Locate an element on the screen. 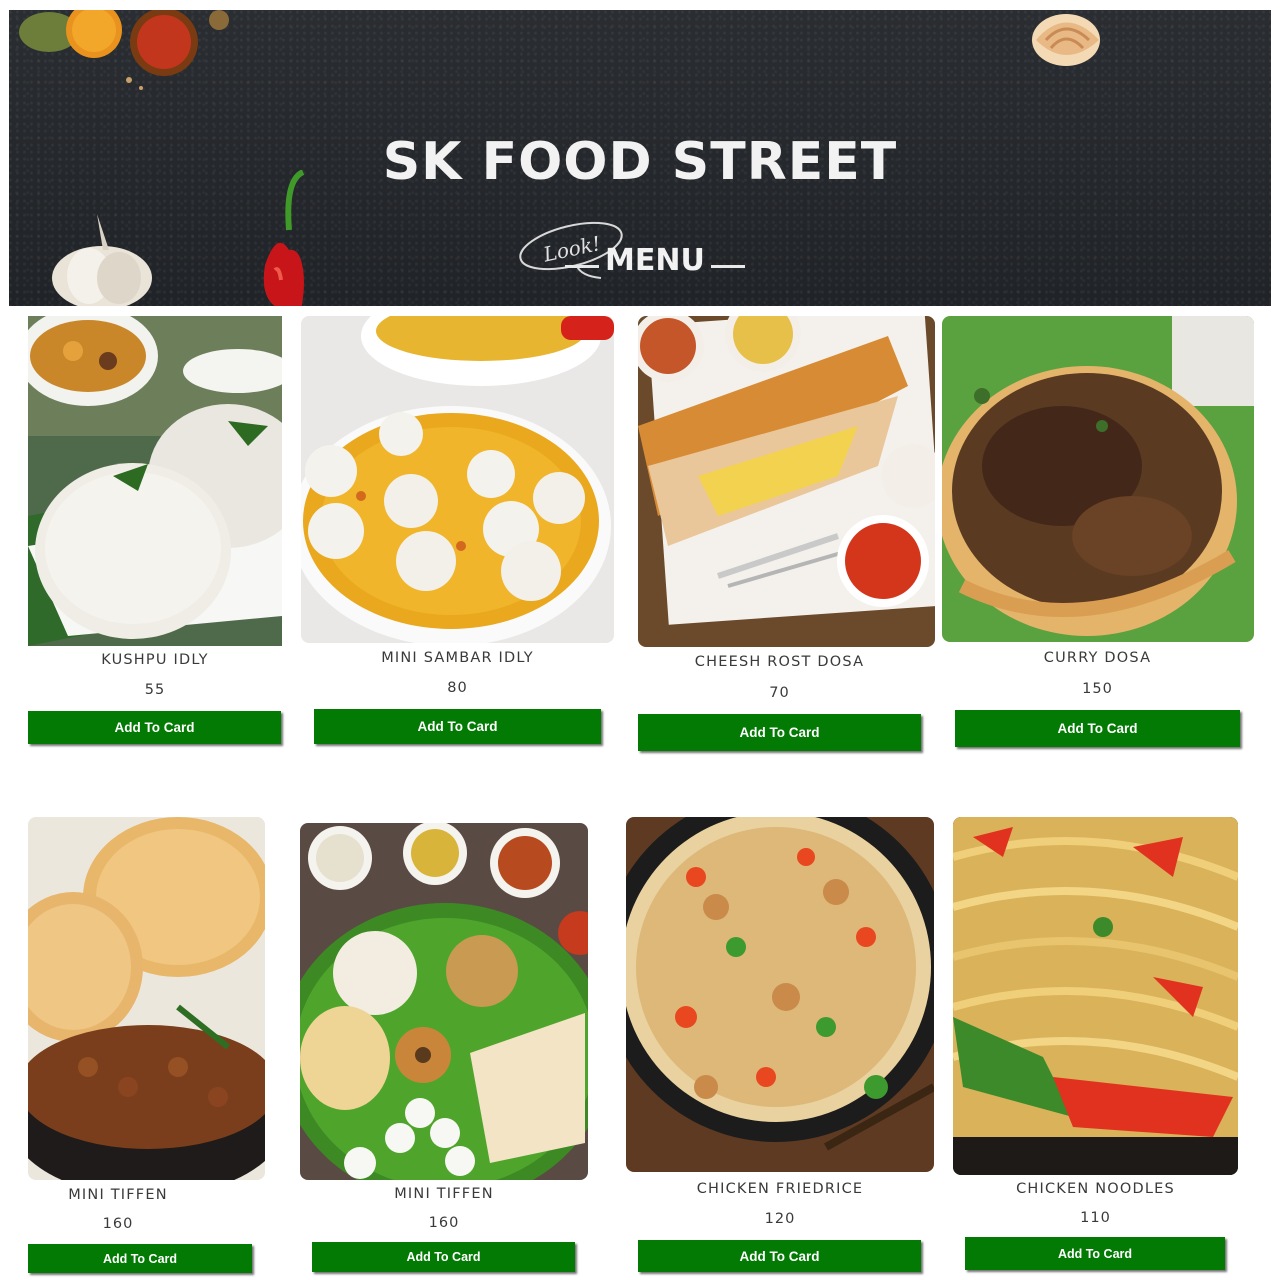 The width and height of the screenshot is (1280, 1280). food-image-tiffin-thali is located at coordinates (444, 1001).